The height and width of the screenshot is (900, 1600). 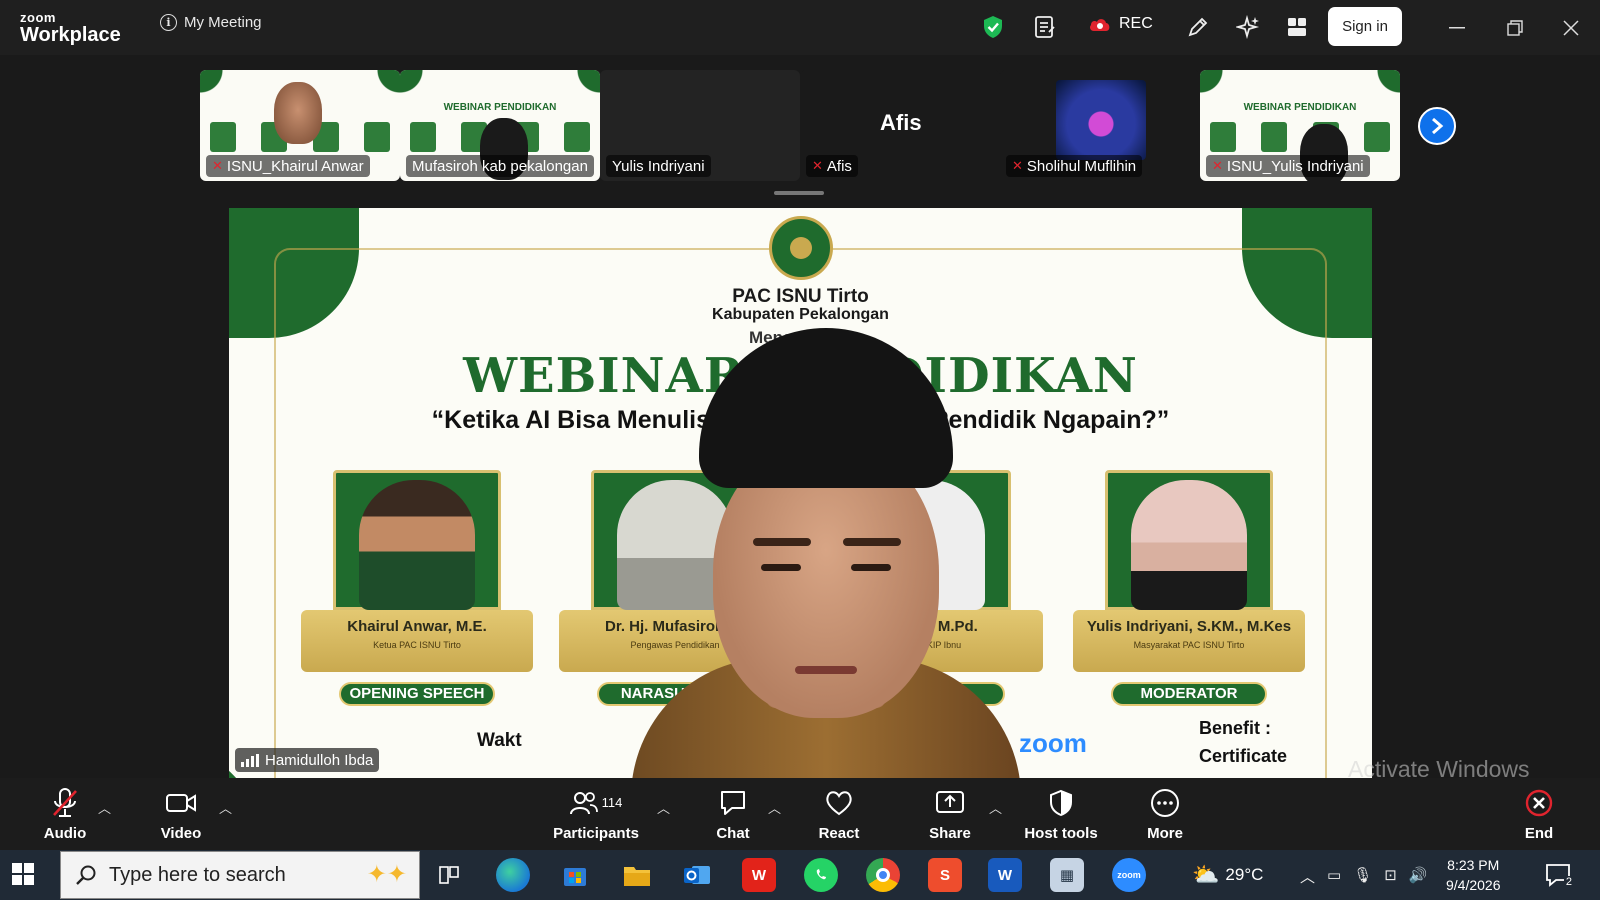 What do you see at coordinates (1074, 166) in the screenshot?
I see `participant-name-tag: ✕ Sholihul Muflihin` at bounding box center [1074, 166].